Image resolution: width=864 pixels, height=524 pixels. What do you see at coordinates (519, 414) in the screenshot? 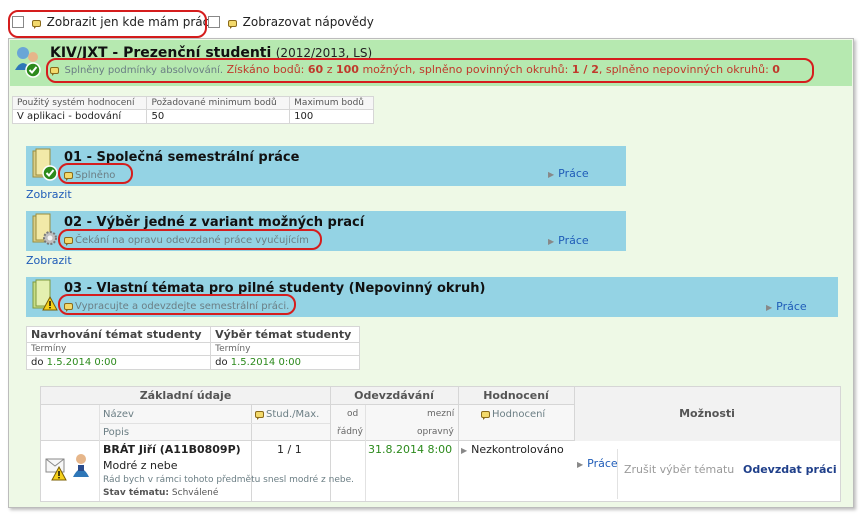
I see `evaluation-column-header: Hodnocení` at bounding box center [519, 414].